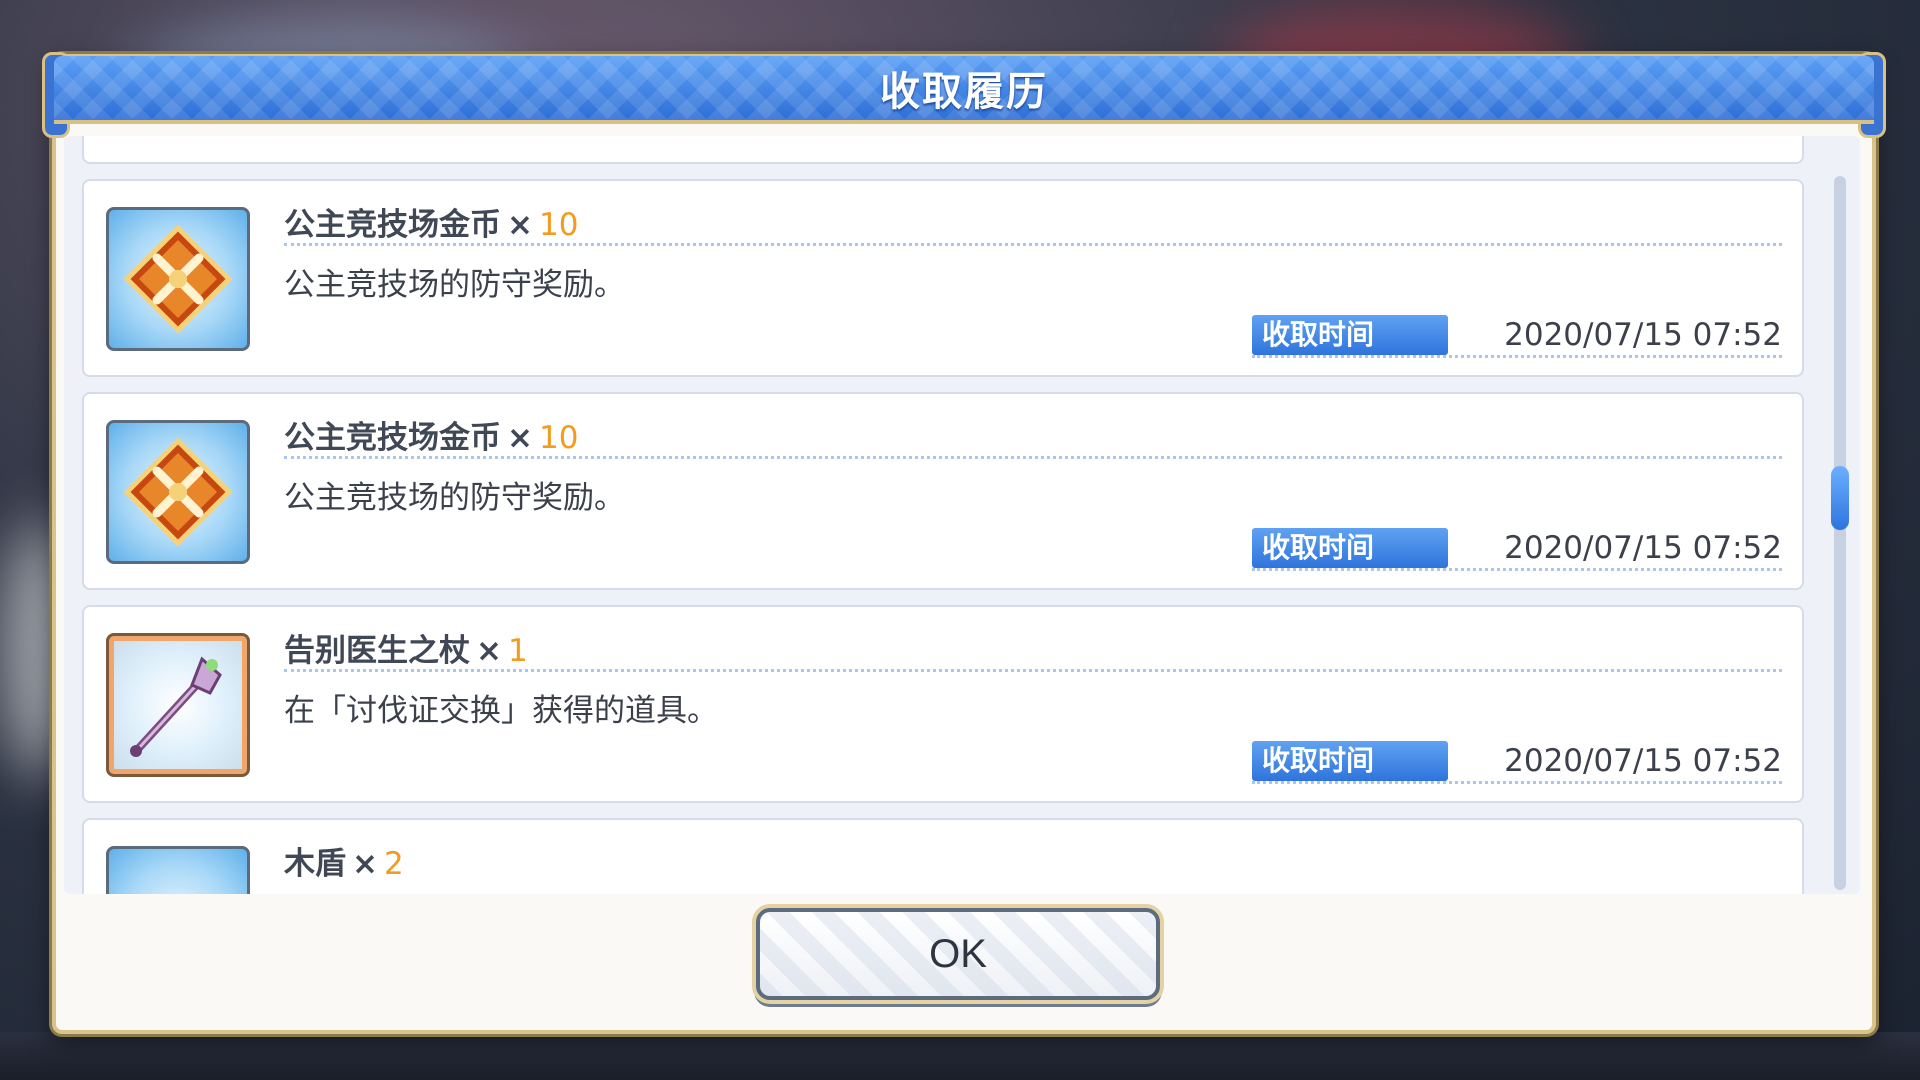 This screenshot has width=1920, height=1080. I want to click on dialog-title: 收取履历, so click(964, 92).